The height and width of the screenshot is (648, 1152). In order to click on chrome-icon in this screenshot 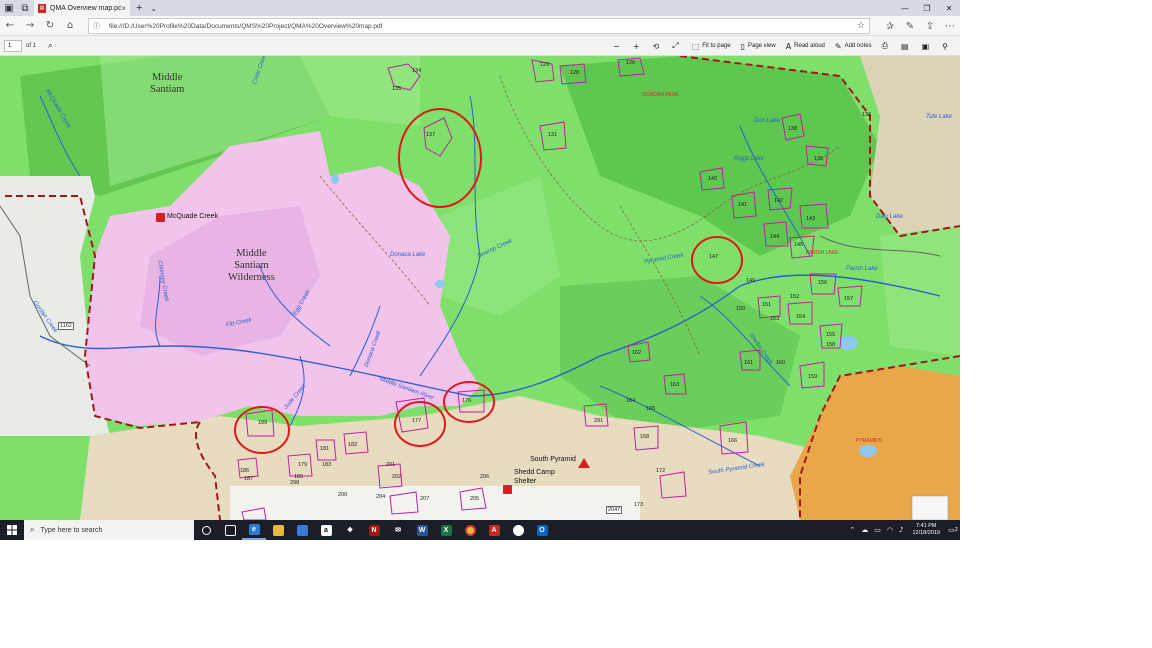, I will do `click(470, 530)`.